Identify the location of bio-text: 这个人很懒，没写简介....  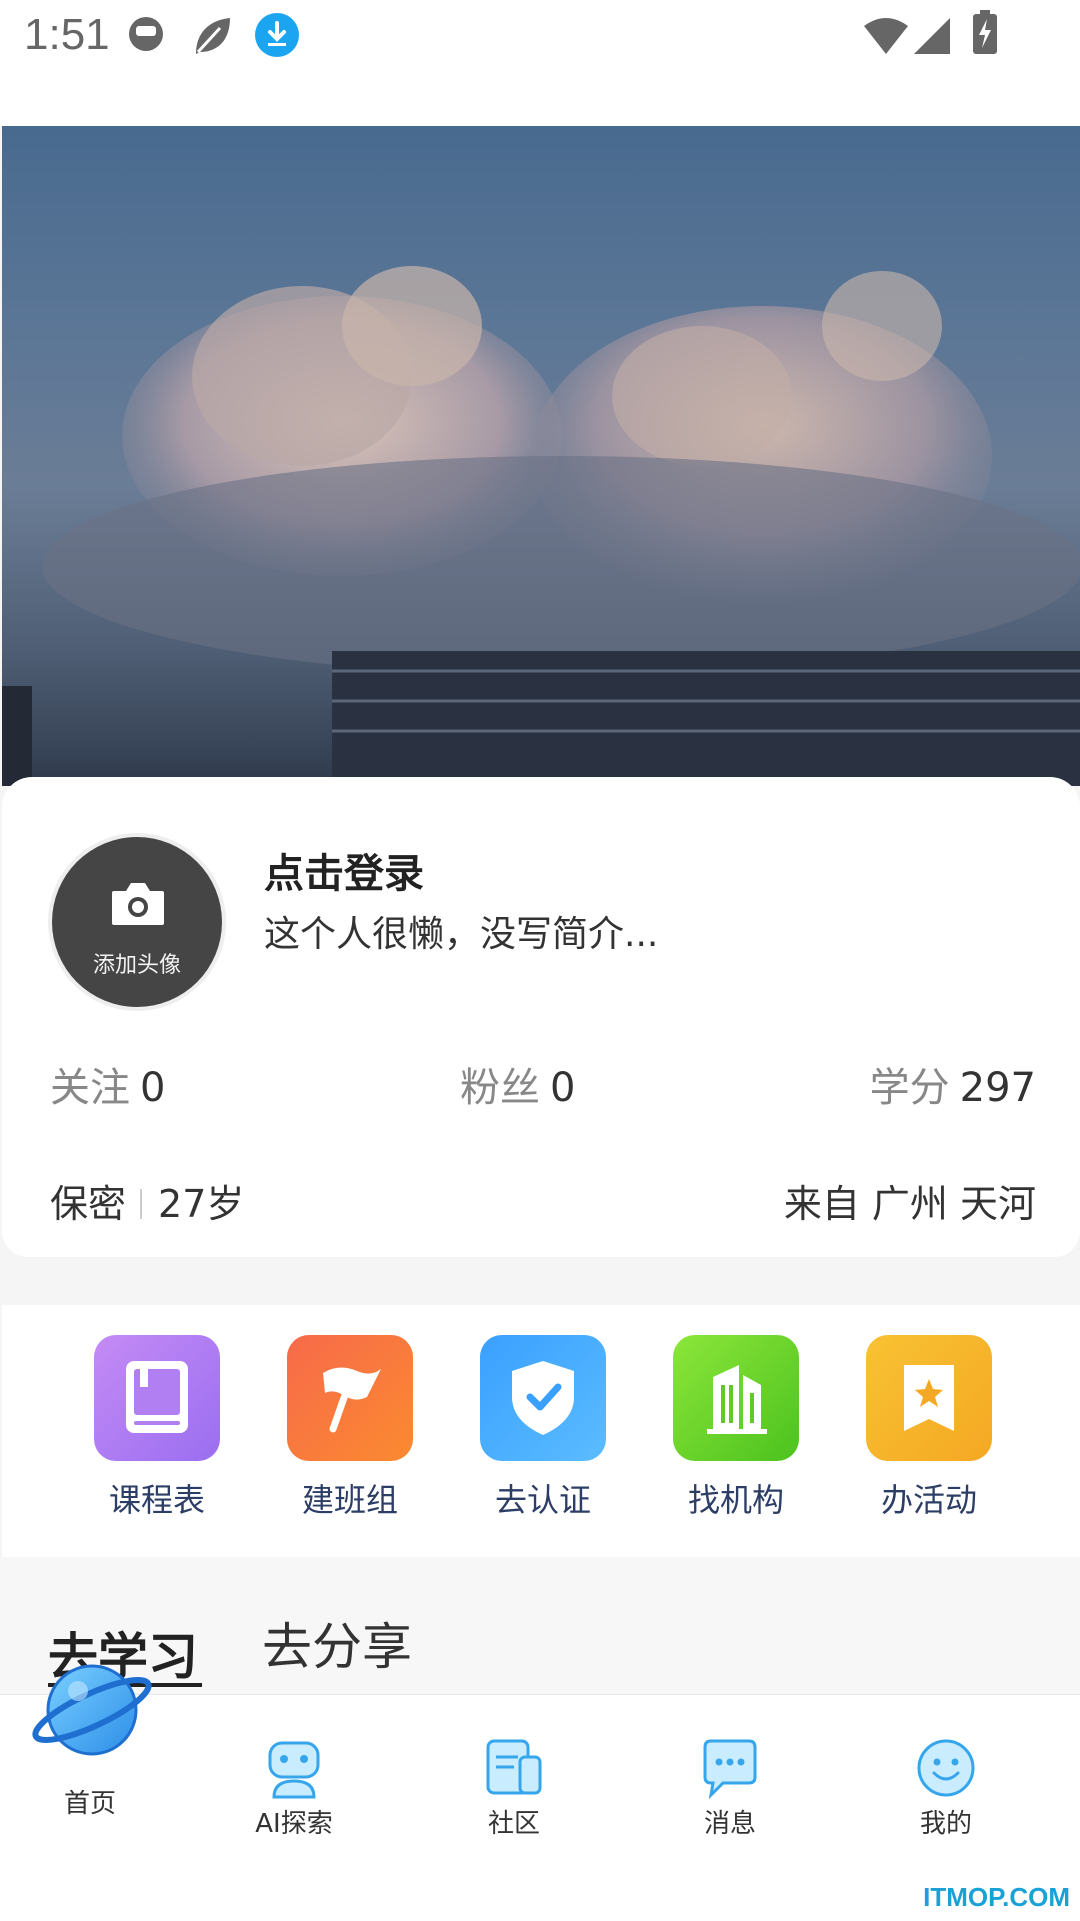
(461, 934).